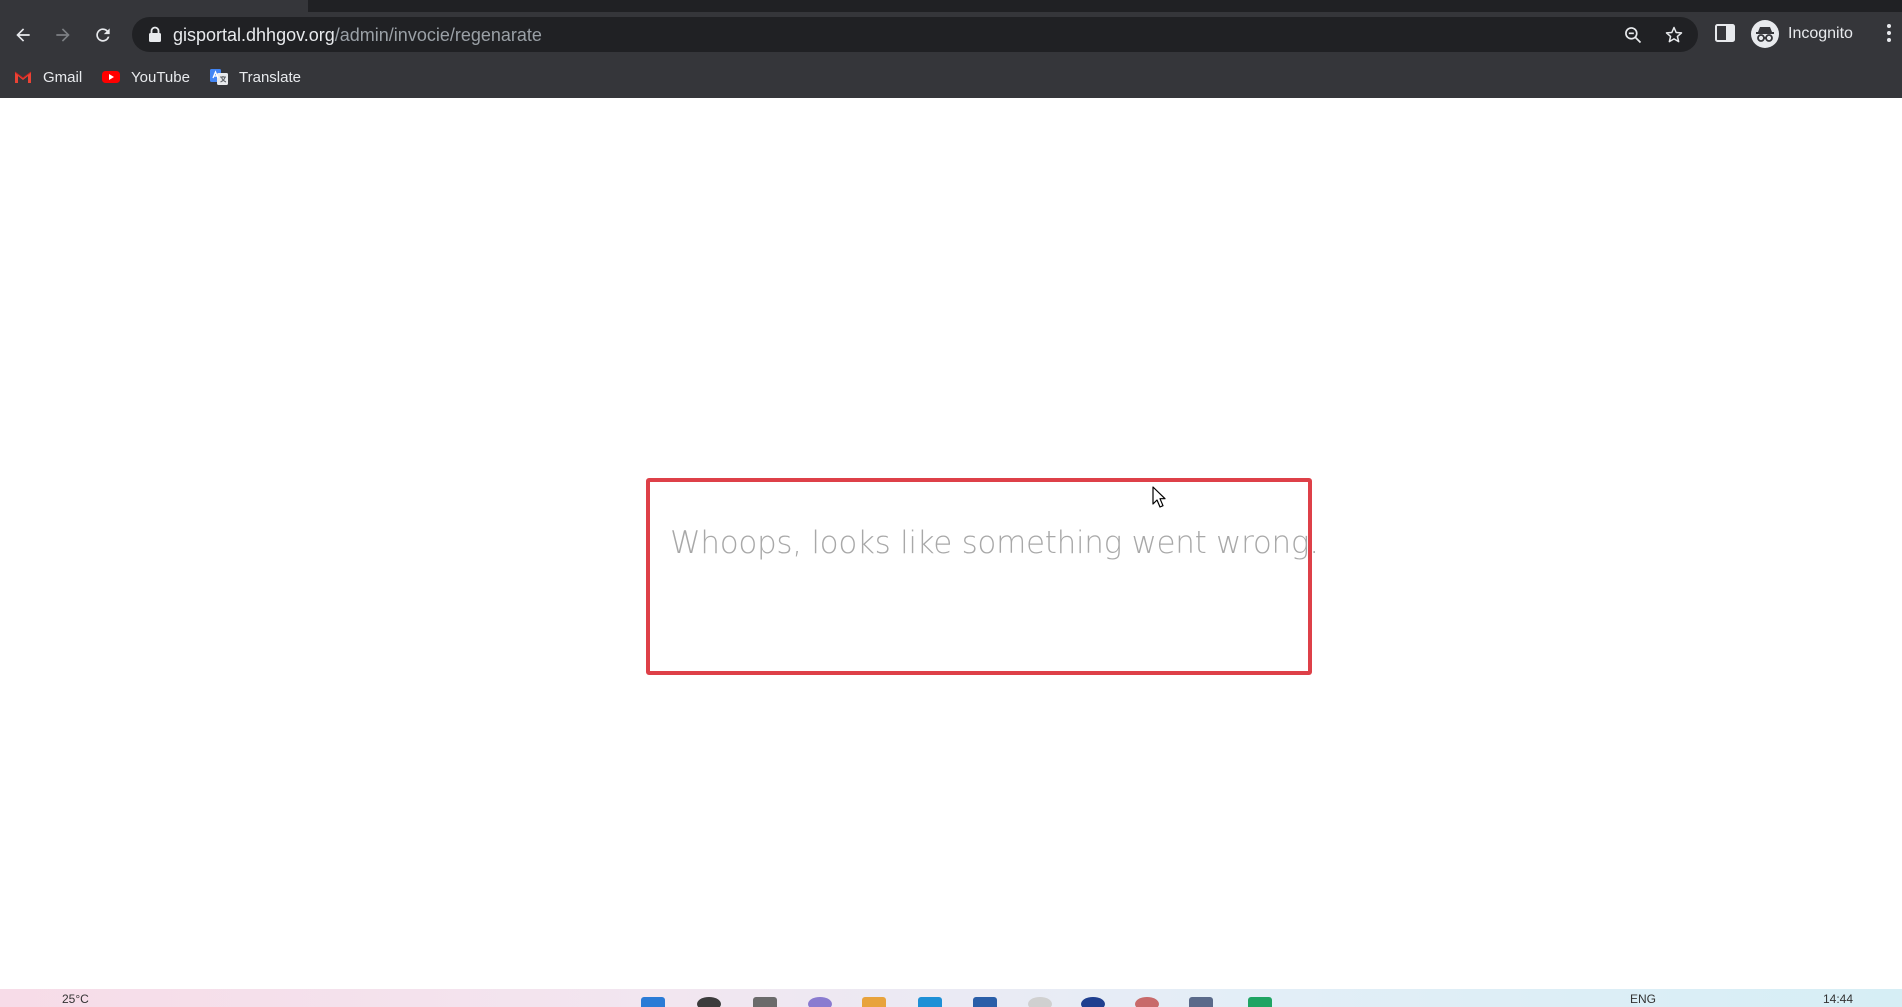 The image size is (1902, 1007). Describe the element at coordinates (820, 1002) in the screenshot. I see `chat-icon` at that location.